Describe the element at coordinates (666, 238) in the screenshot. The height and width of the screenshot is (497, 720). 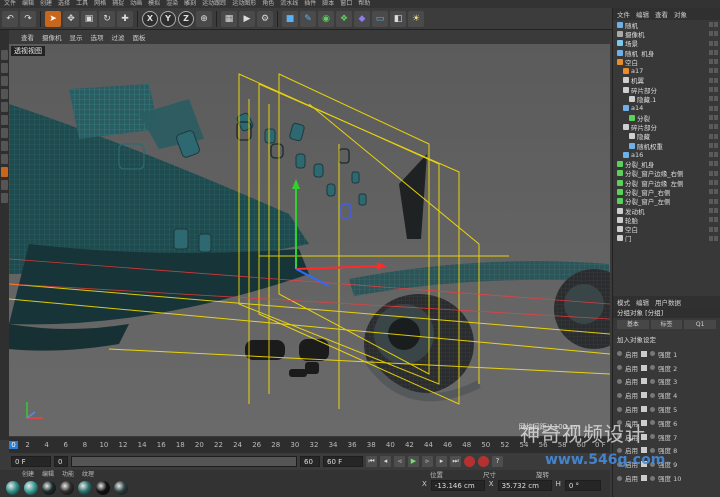
I see `object-tree-item: 门` at that location.